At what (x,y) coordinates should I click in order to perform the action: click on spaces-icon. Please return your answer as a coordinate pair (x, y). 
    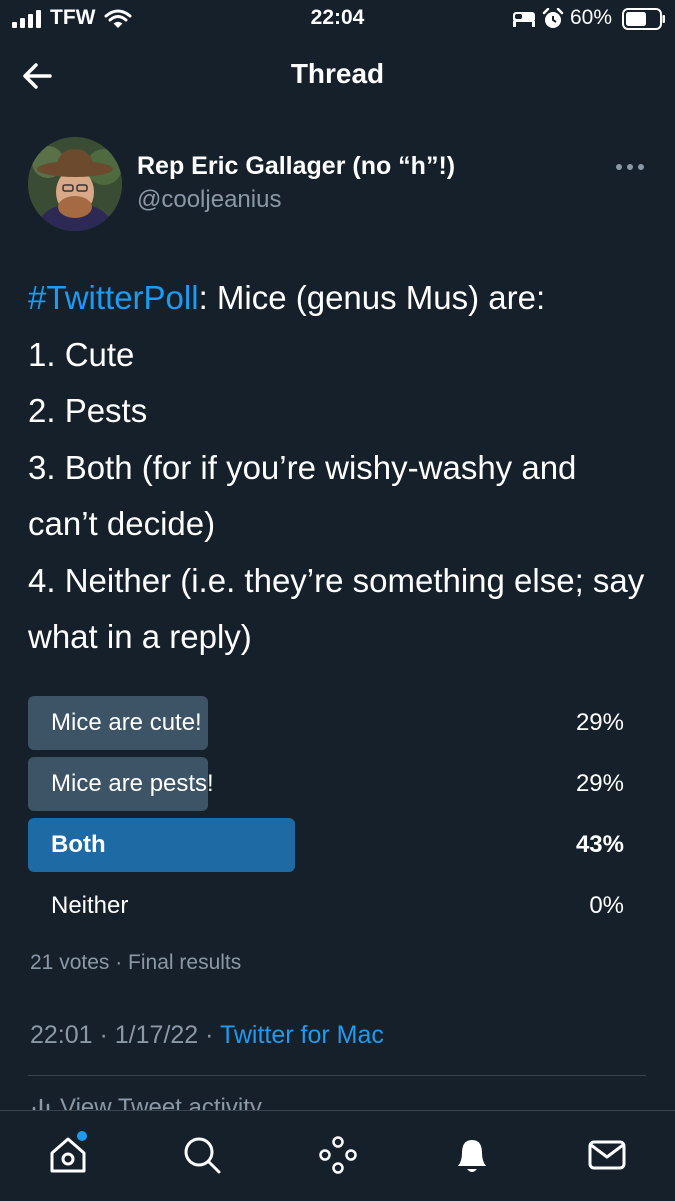
    Looking at the image, I should click on (338, 1155).